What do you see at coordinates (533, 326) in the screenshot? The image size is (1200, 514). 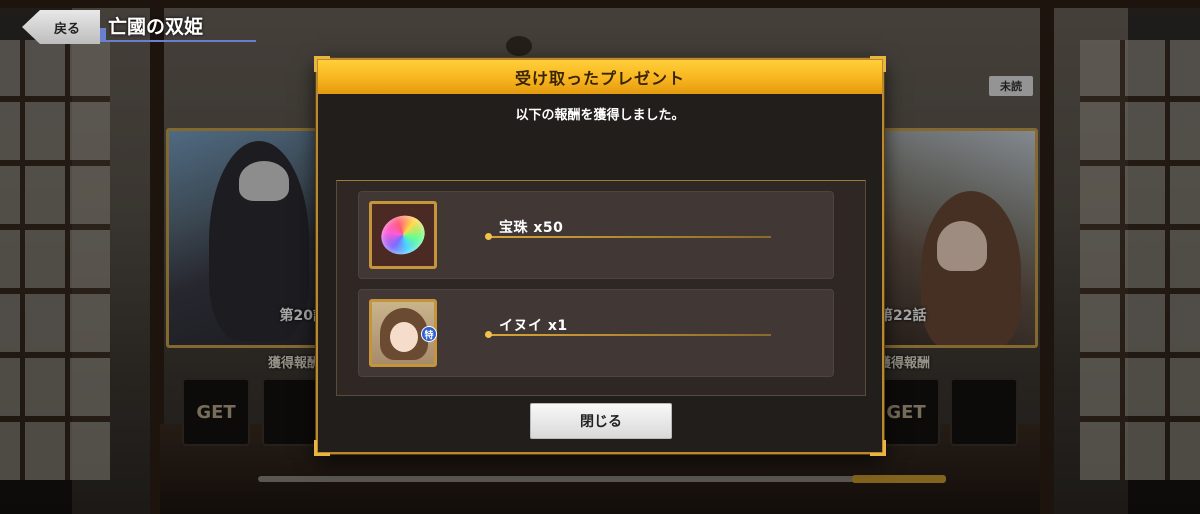 I see `reward-item-name: イヌイ x1` at bounding box center [533, 326].